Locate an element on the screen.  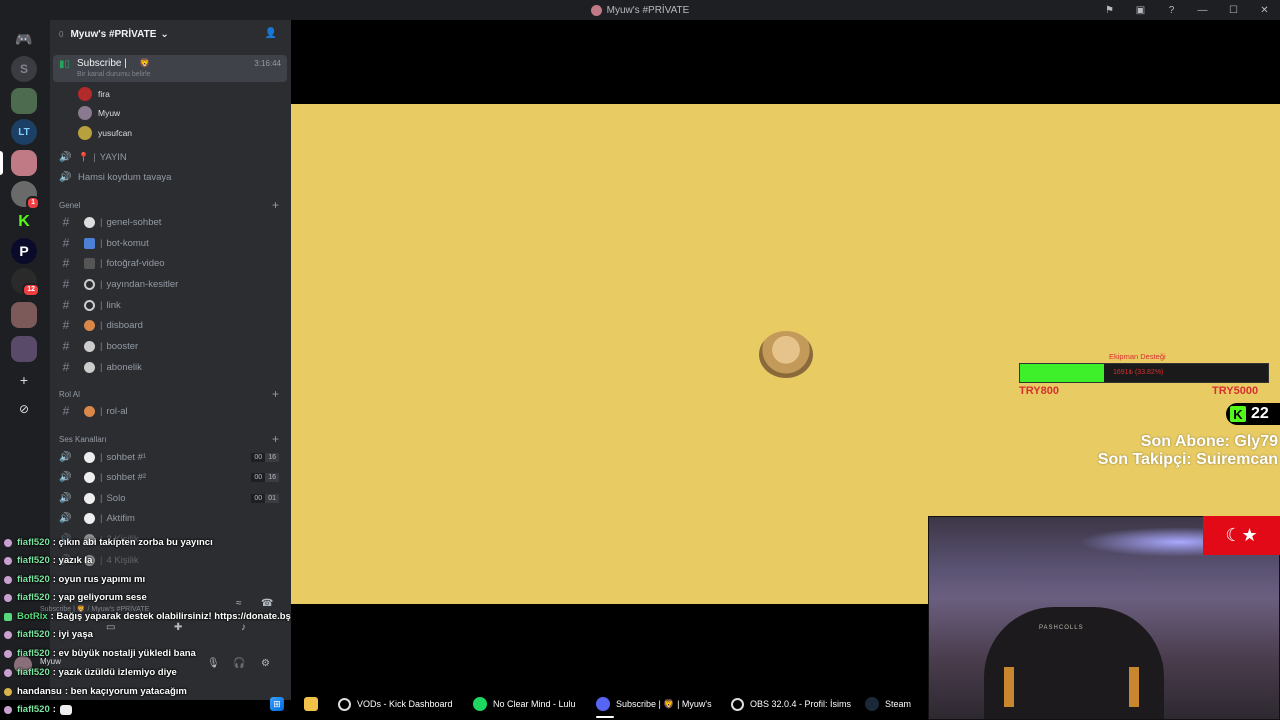
steam-icon is located at coordinates (872, 704).